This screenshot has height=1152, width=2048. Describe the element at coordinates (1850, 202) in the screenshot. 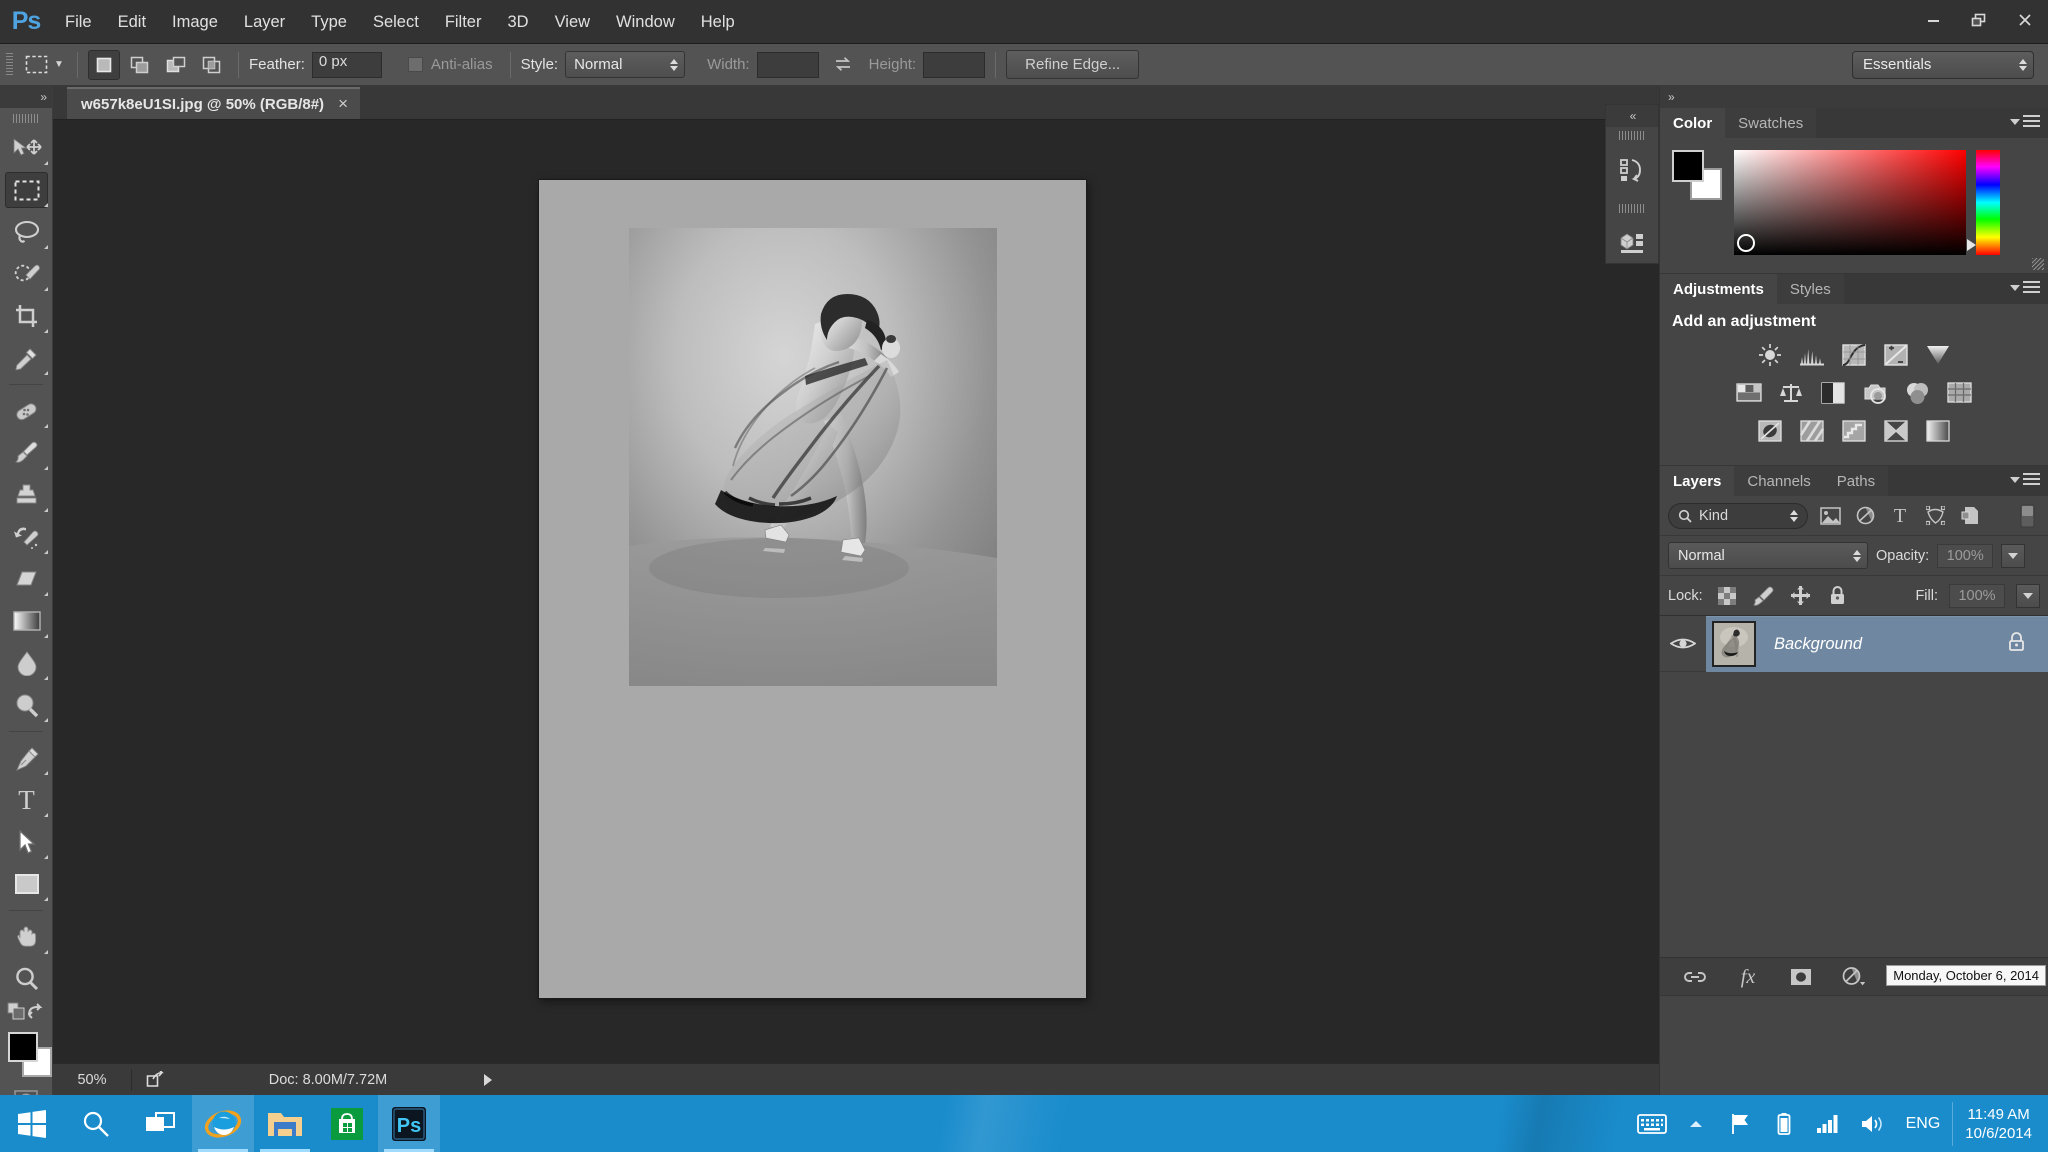

I see `color-picker-field` at that location.